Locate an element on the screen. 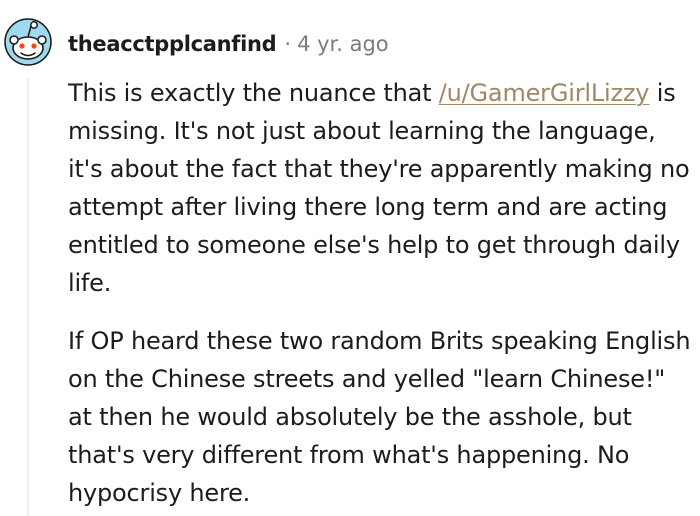  timestamp: 4 yr. ago is located at coordinates (343, 44).